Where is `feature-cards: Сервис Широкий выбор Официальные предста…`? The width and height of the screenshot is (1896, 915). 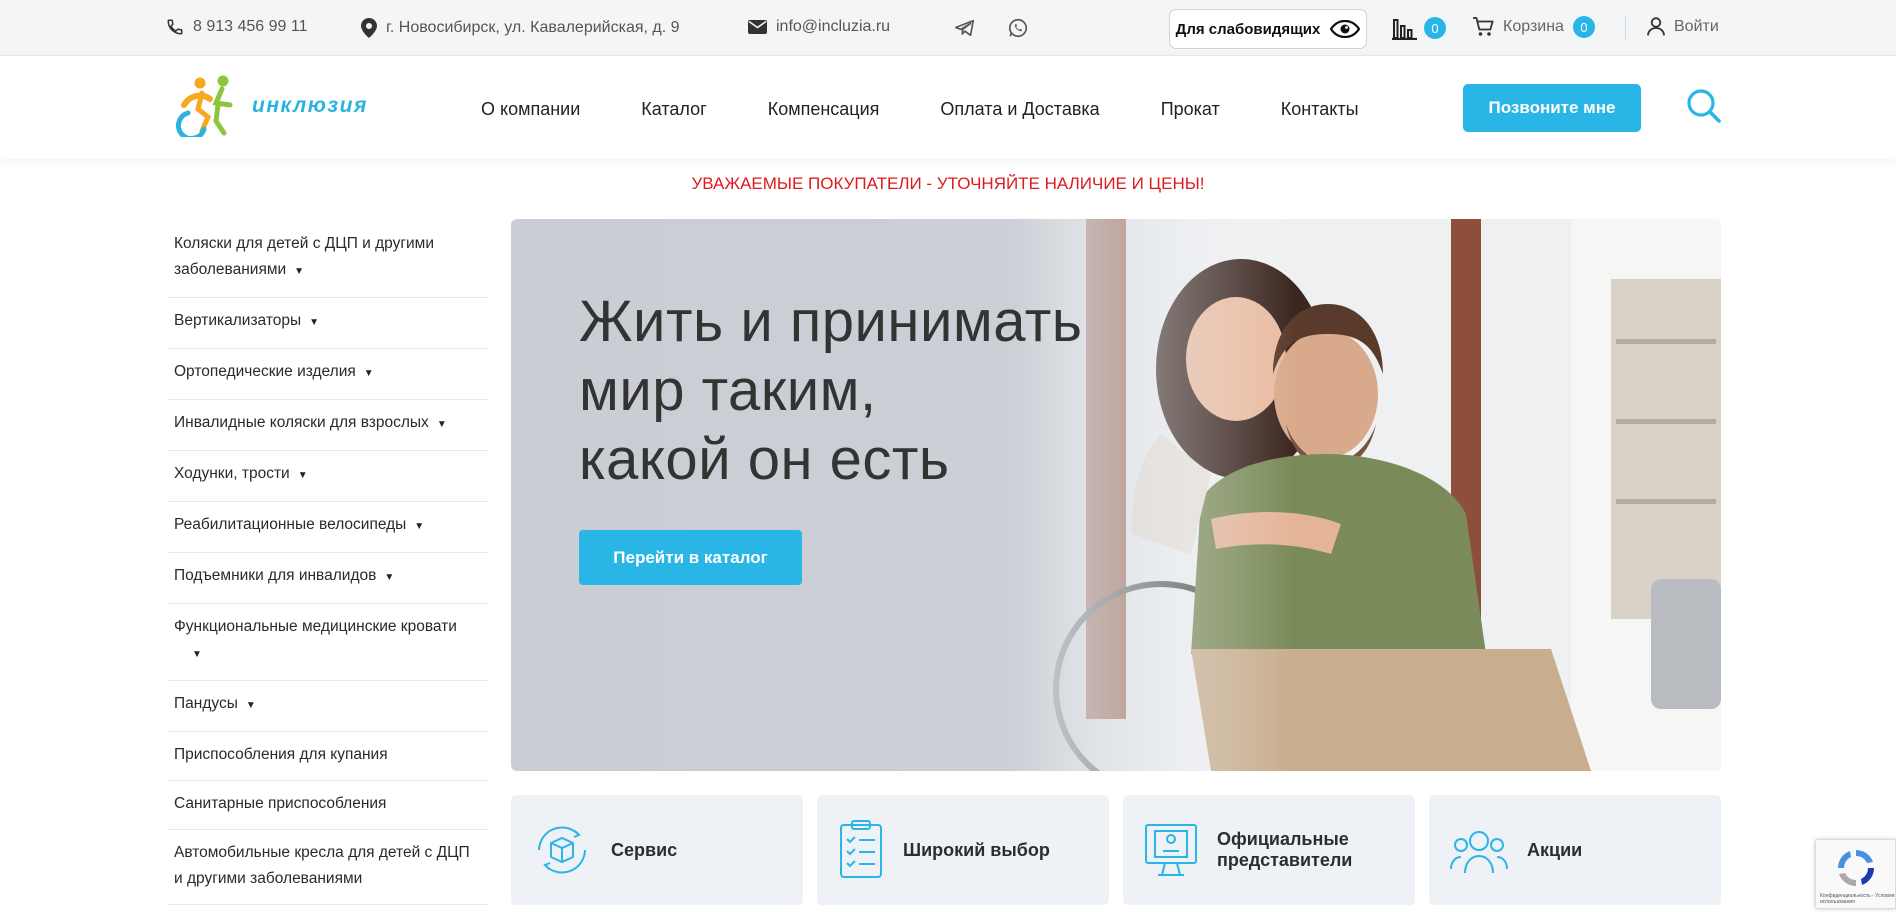
feature-cards: Сервис Широкий выбор Официальные предста… is located at coordinates (1116, 850).